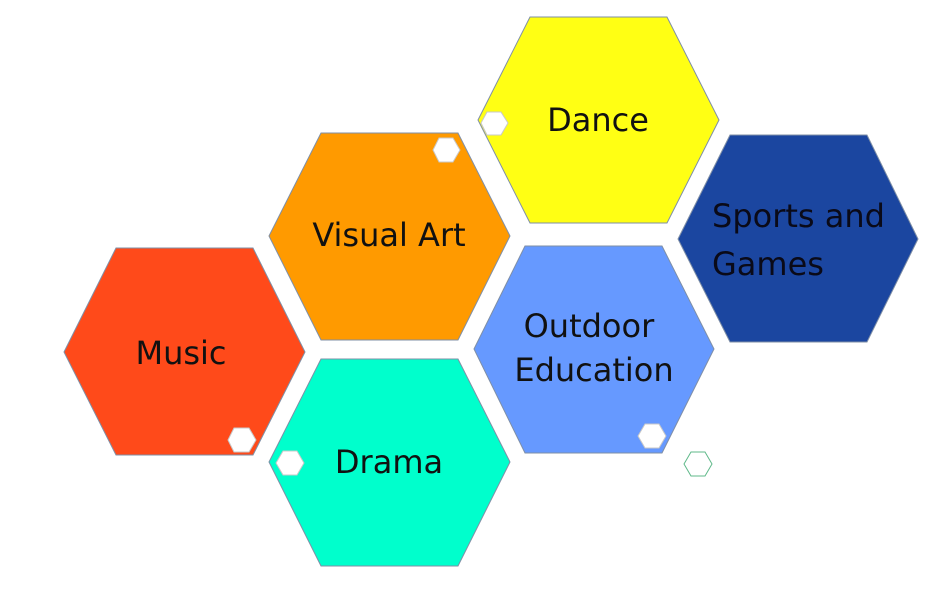 This screenshot has width=952, height=607. I want to click on hex-outdoor-education: Outdoor Education, so click(594, 349).